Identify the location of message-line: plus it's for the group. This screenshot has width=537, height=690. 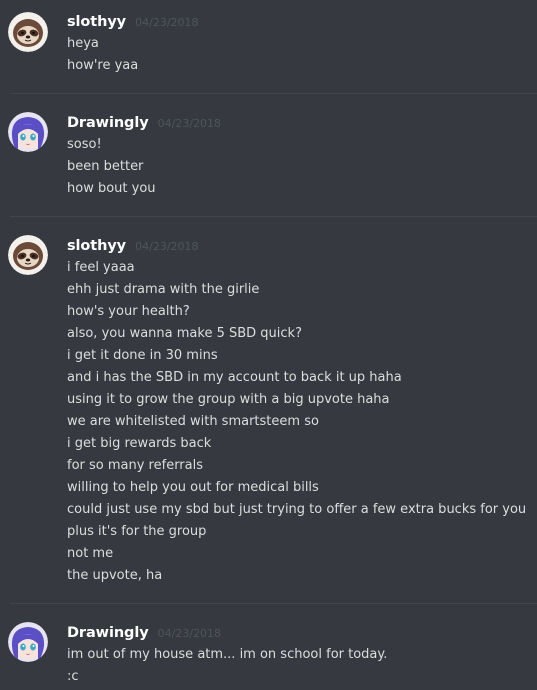
(137, 531).